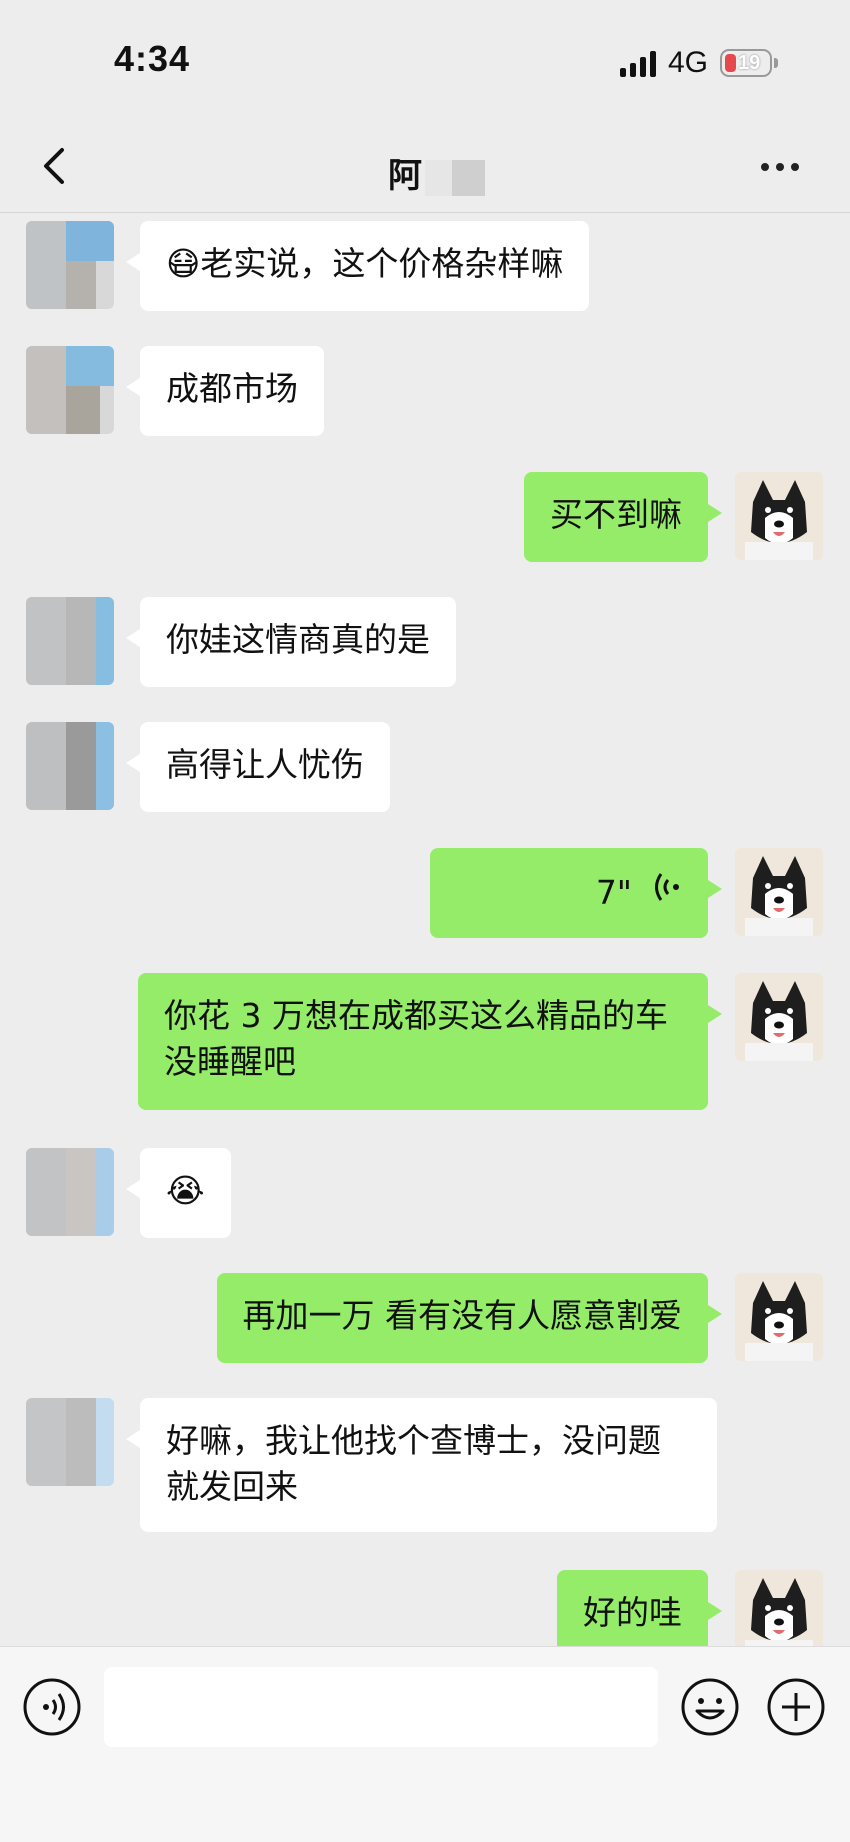 The width and height of the screenshot is (850, 1842). What do you see at coordinates (425, 60) in the screenshot?
I see `status-bar: 4:34 4G 19` at bounding box center [425, 60].